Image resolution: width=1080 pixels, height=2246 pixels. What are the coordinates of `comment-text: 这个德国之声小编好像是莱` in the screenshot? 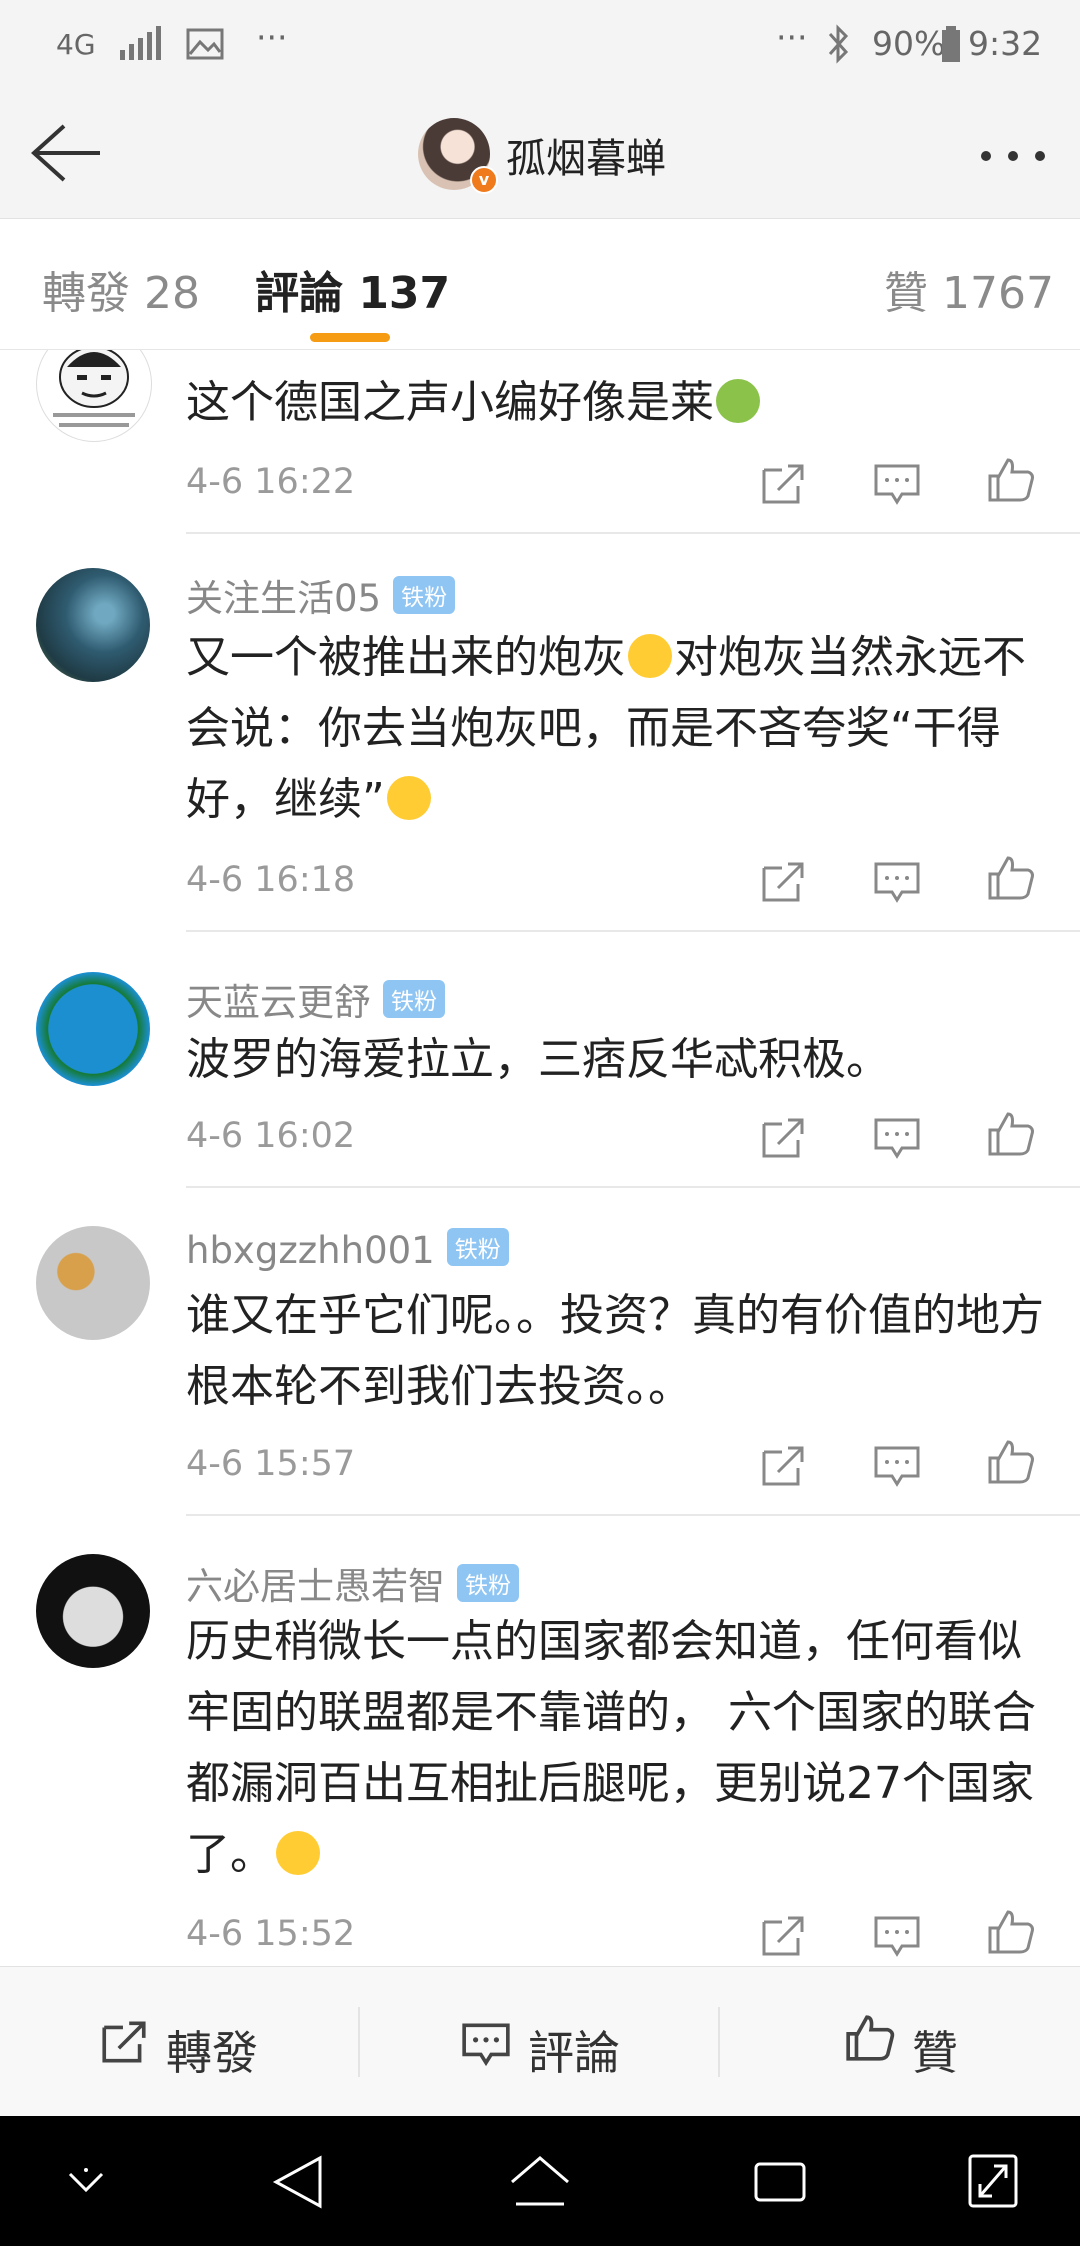 It's located at (616, 402).